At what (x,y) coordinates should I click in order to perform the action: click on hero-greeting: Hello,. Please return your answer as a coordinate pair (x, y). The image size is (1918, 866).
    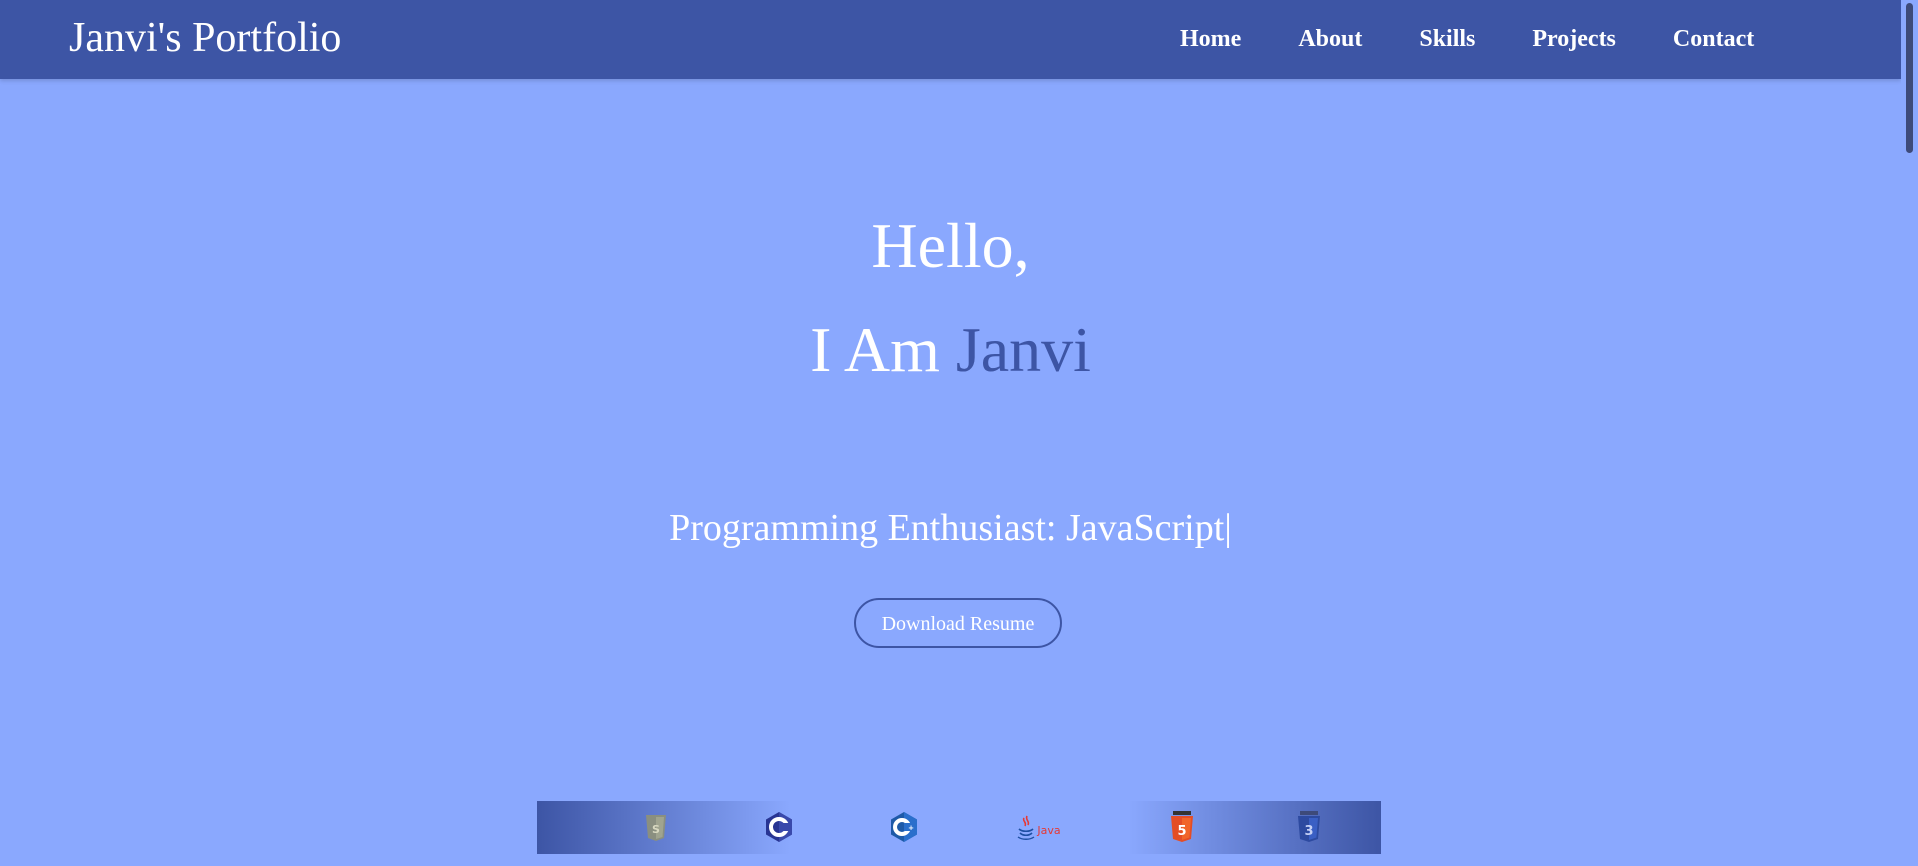
    Looking at the image, I should click on (950, 245).